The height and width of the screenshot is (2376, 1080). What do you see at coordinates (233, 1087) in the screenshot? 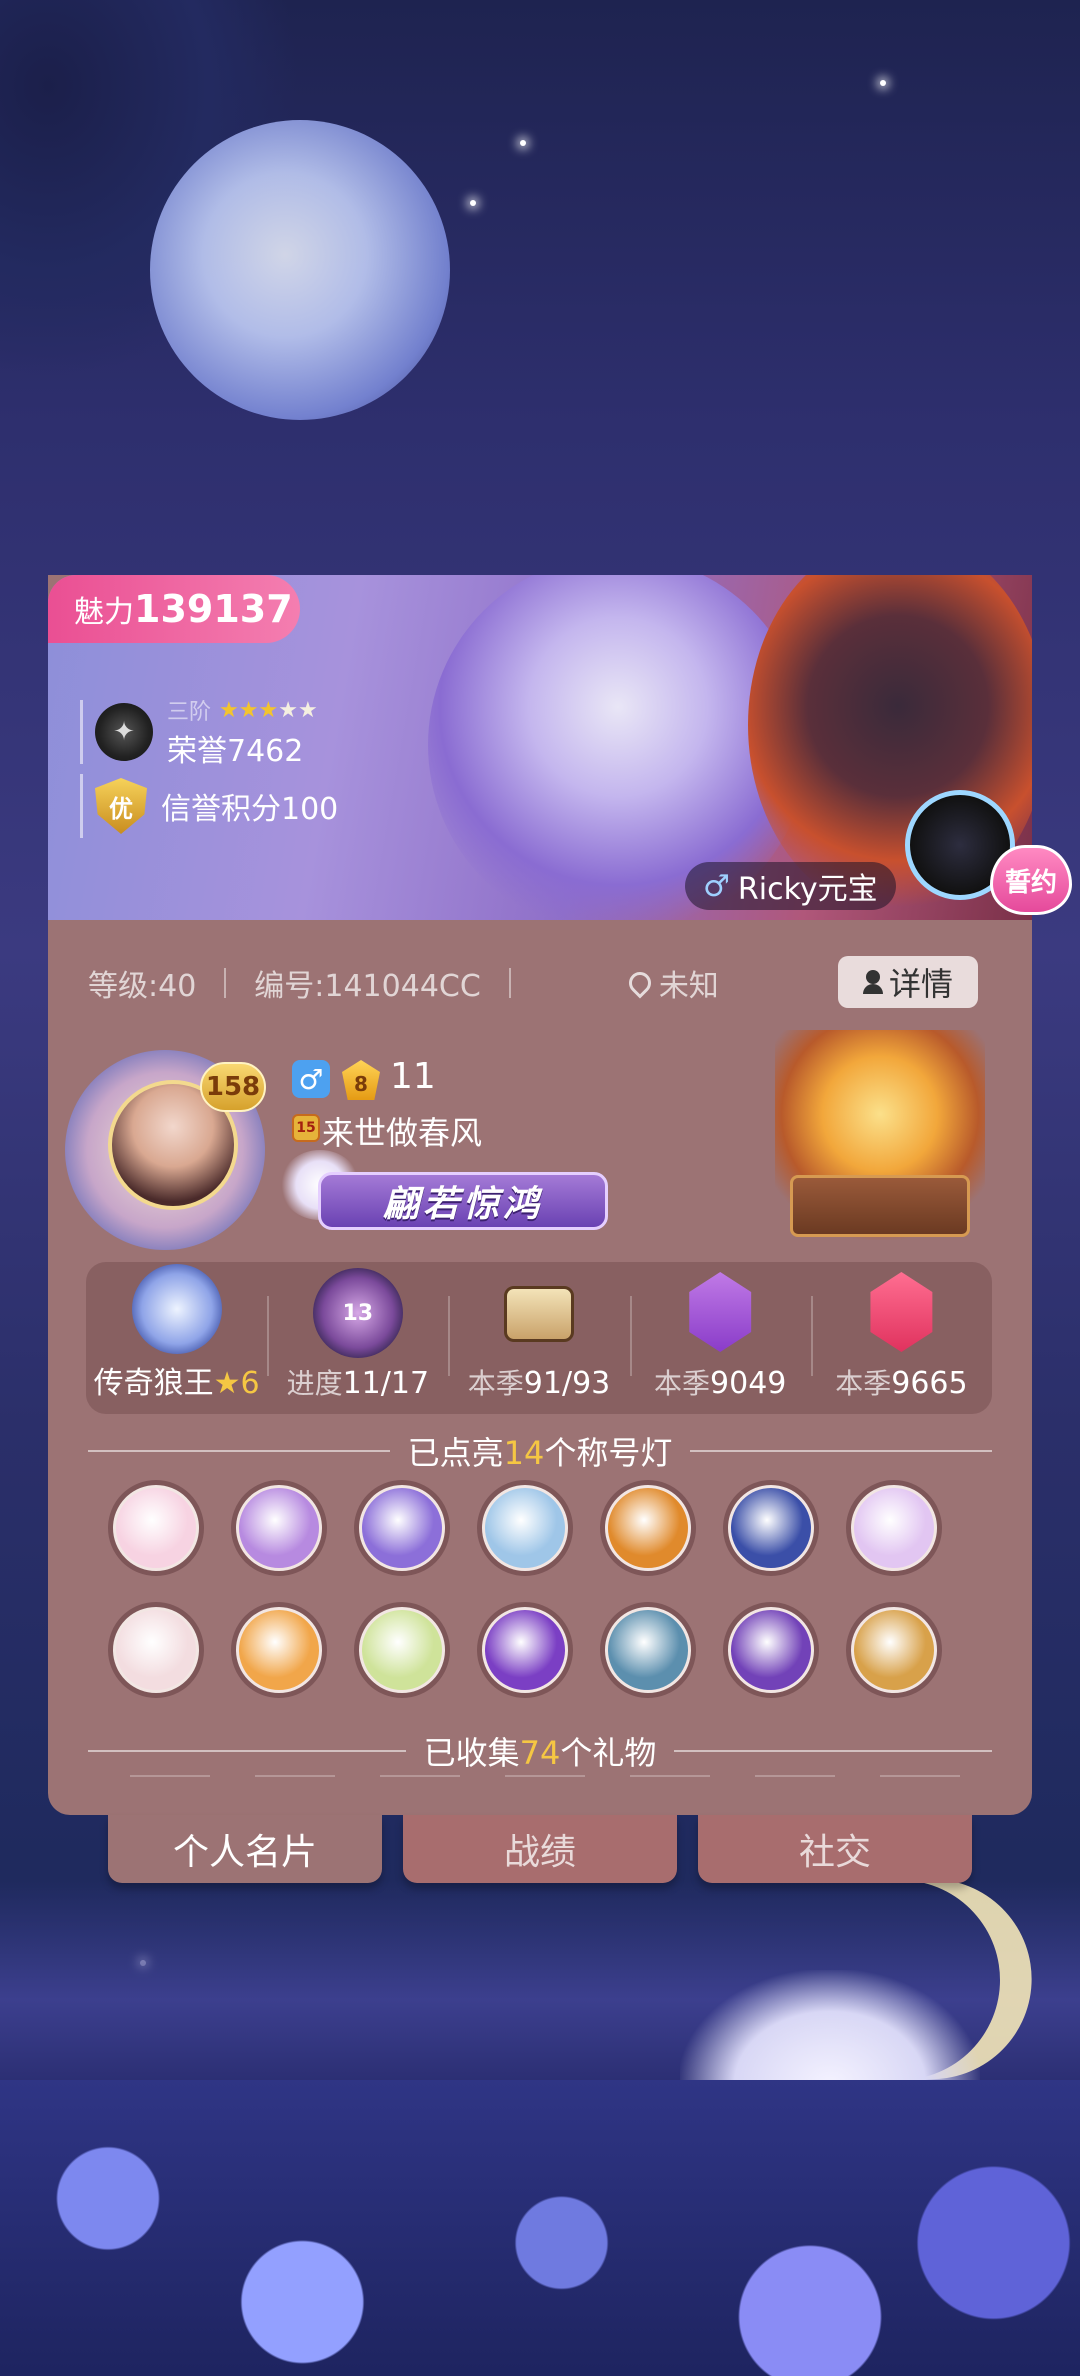
I see `avatar-level-badge: 158` at bounding box center [233, 1087].